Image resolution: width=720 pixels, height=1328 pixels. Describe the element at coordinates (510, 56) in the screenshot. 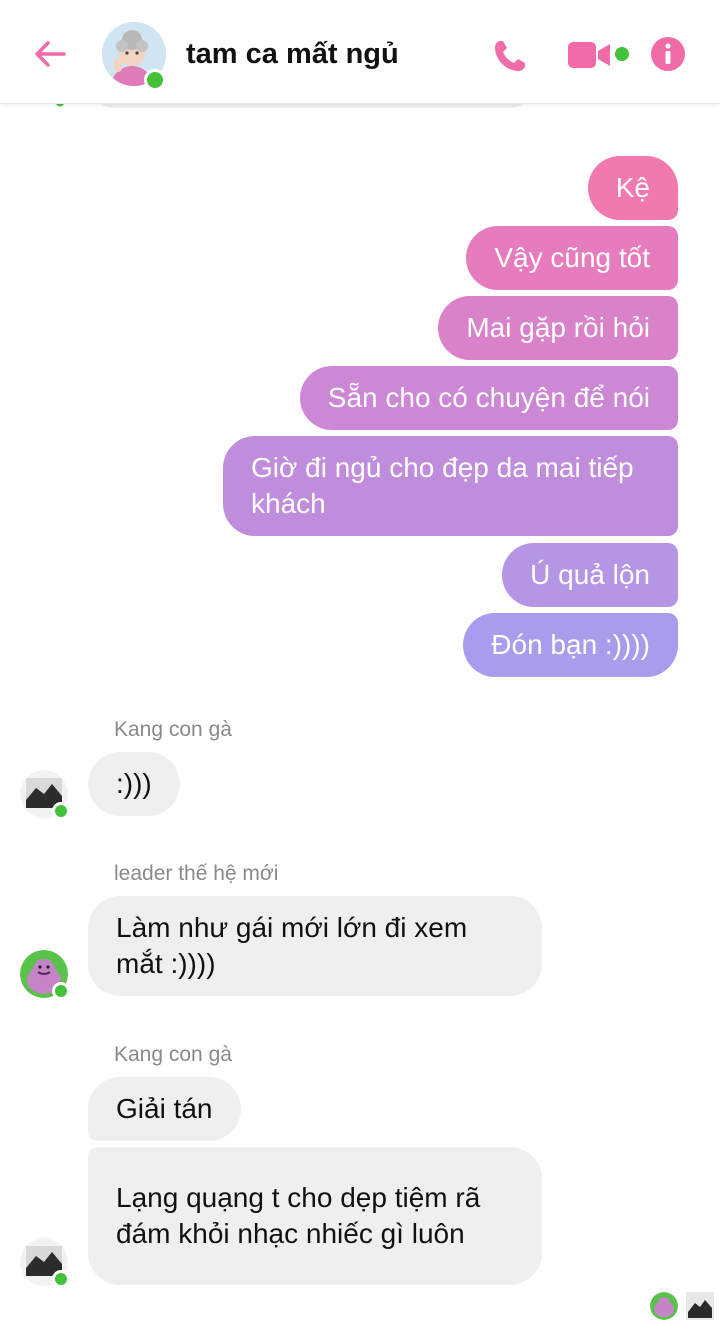

I see `phone-icon` at that location.